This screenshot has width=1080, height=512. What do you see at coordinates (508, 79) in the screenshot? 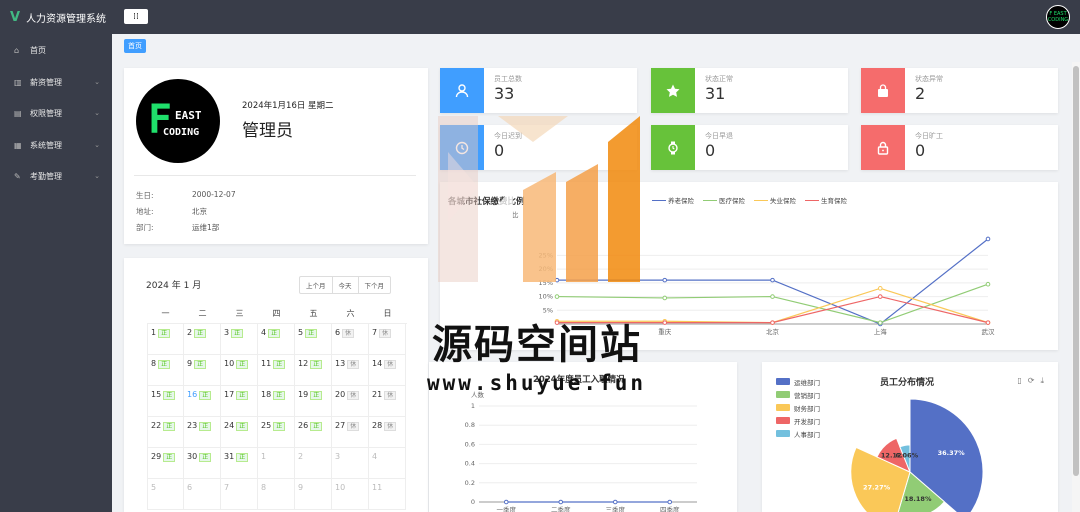
I see `stat-label: 员工总数` at bounding box center [508, 79].